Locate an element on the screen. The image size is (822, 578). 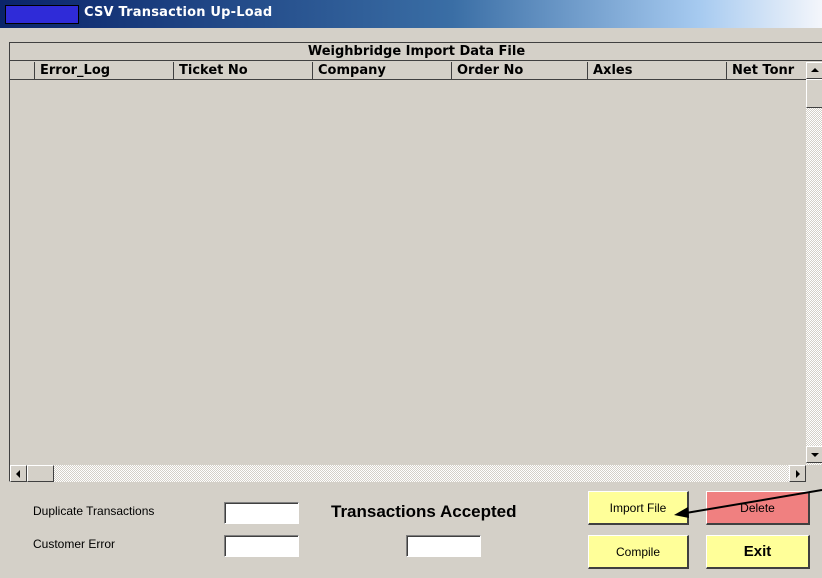
column-header-axles: Axles is located at coordinates (656, 71).